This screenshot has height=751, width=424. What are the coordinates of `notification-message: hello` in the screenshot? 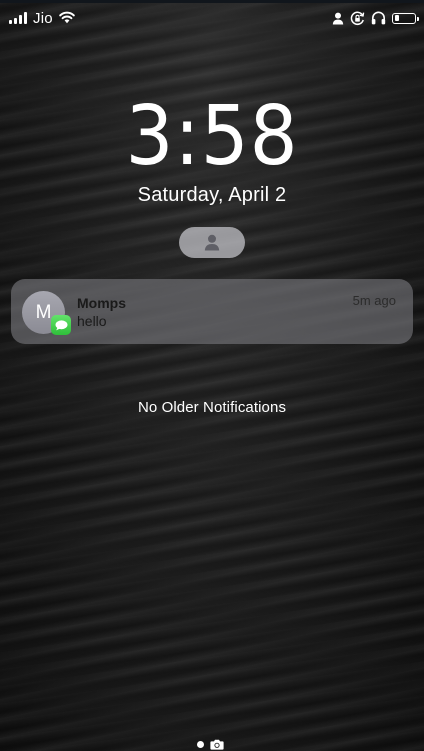 It's located at (92, 321).